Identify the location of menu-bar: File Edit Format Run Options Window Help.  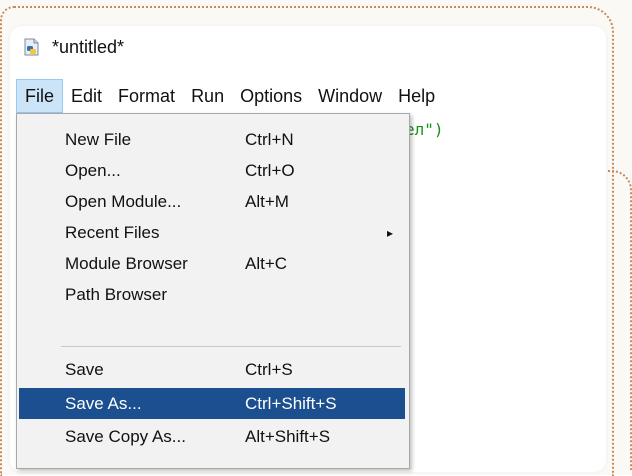
(311, 96).